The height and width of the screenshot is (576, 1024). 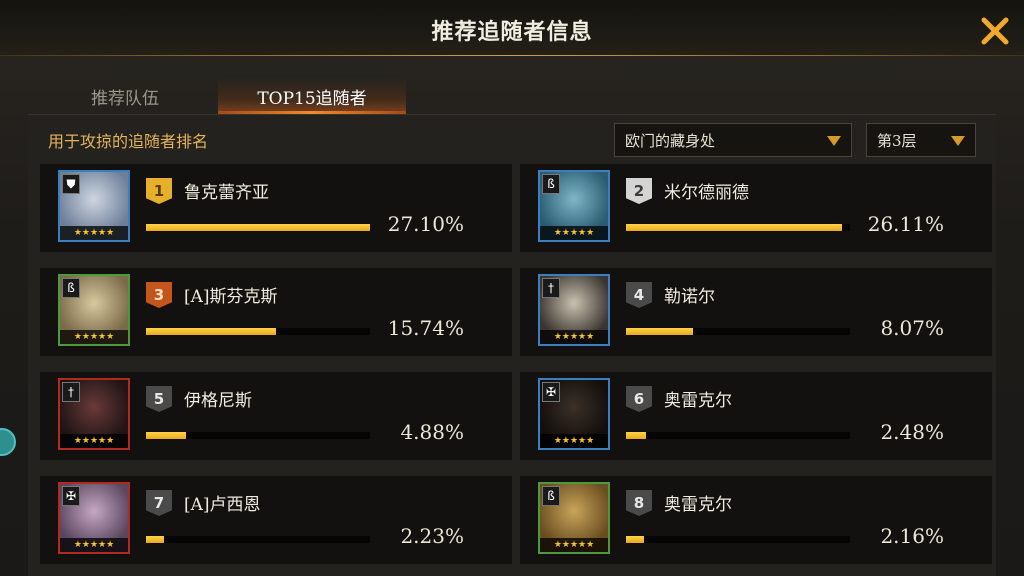 What do you see at coordinates (159, 295) in the screenshot?
I see `rank-badge: 3` at bounding box center [159, 295].